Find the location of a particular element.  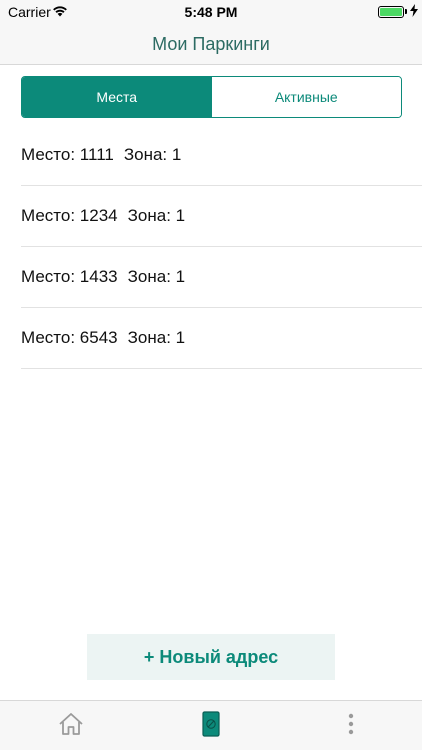

place-label: Место: 1111 is located at coordinates (67, 154).